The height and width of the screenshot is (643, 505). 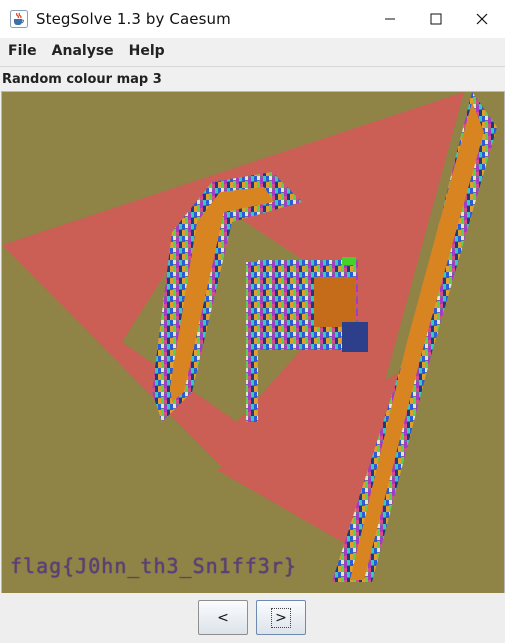 I want to click on next-label: >, so click(x=281, y=617).